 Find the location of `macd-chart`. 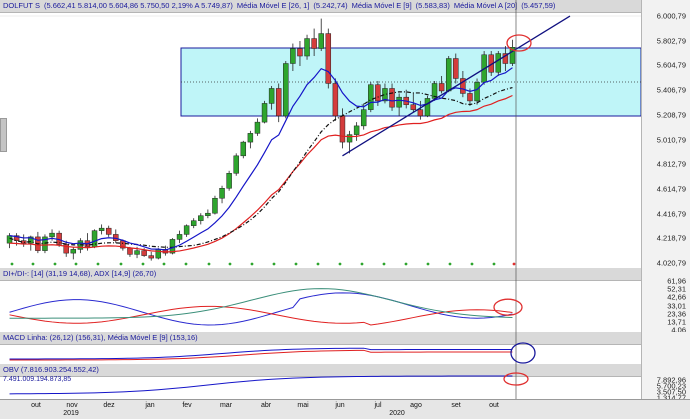

macd-chart is located at coordinates (345, 348).